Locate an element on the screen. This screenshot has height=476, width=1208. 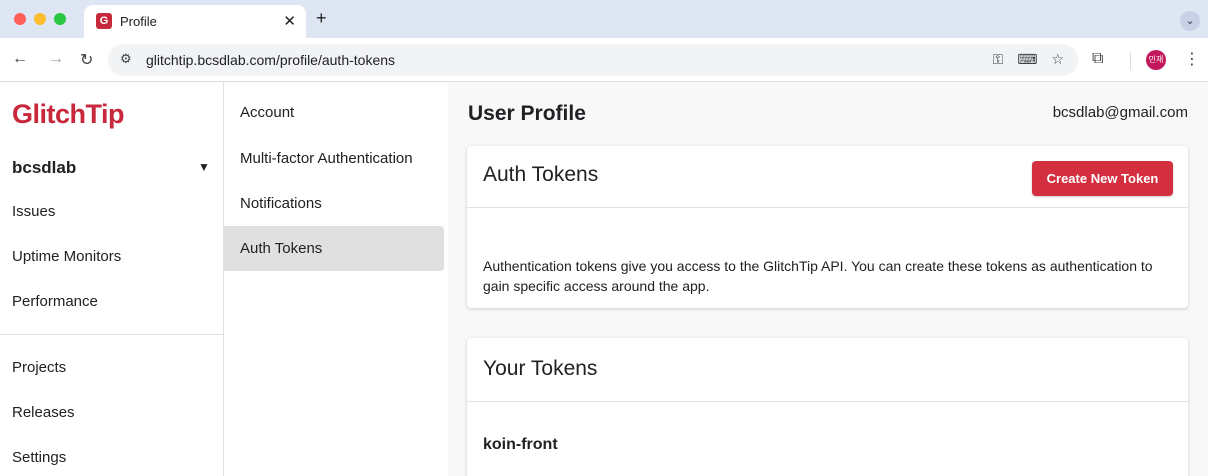
caret-down-icon: ▼ is located at coordinates (204, 167).